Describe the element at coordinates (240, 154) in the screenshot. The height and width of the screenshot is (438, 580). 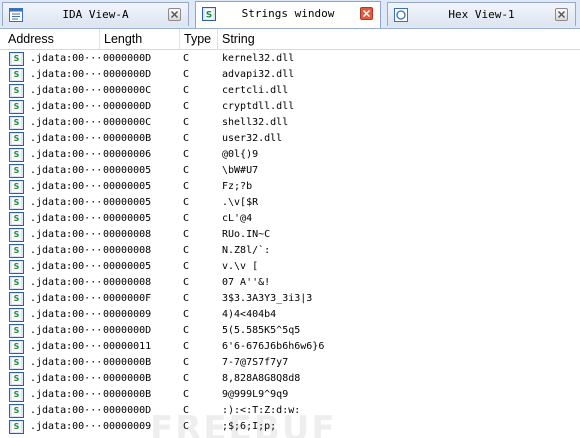
I see `cell-string: @0l{)9` at that location.